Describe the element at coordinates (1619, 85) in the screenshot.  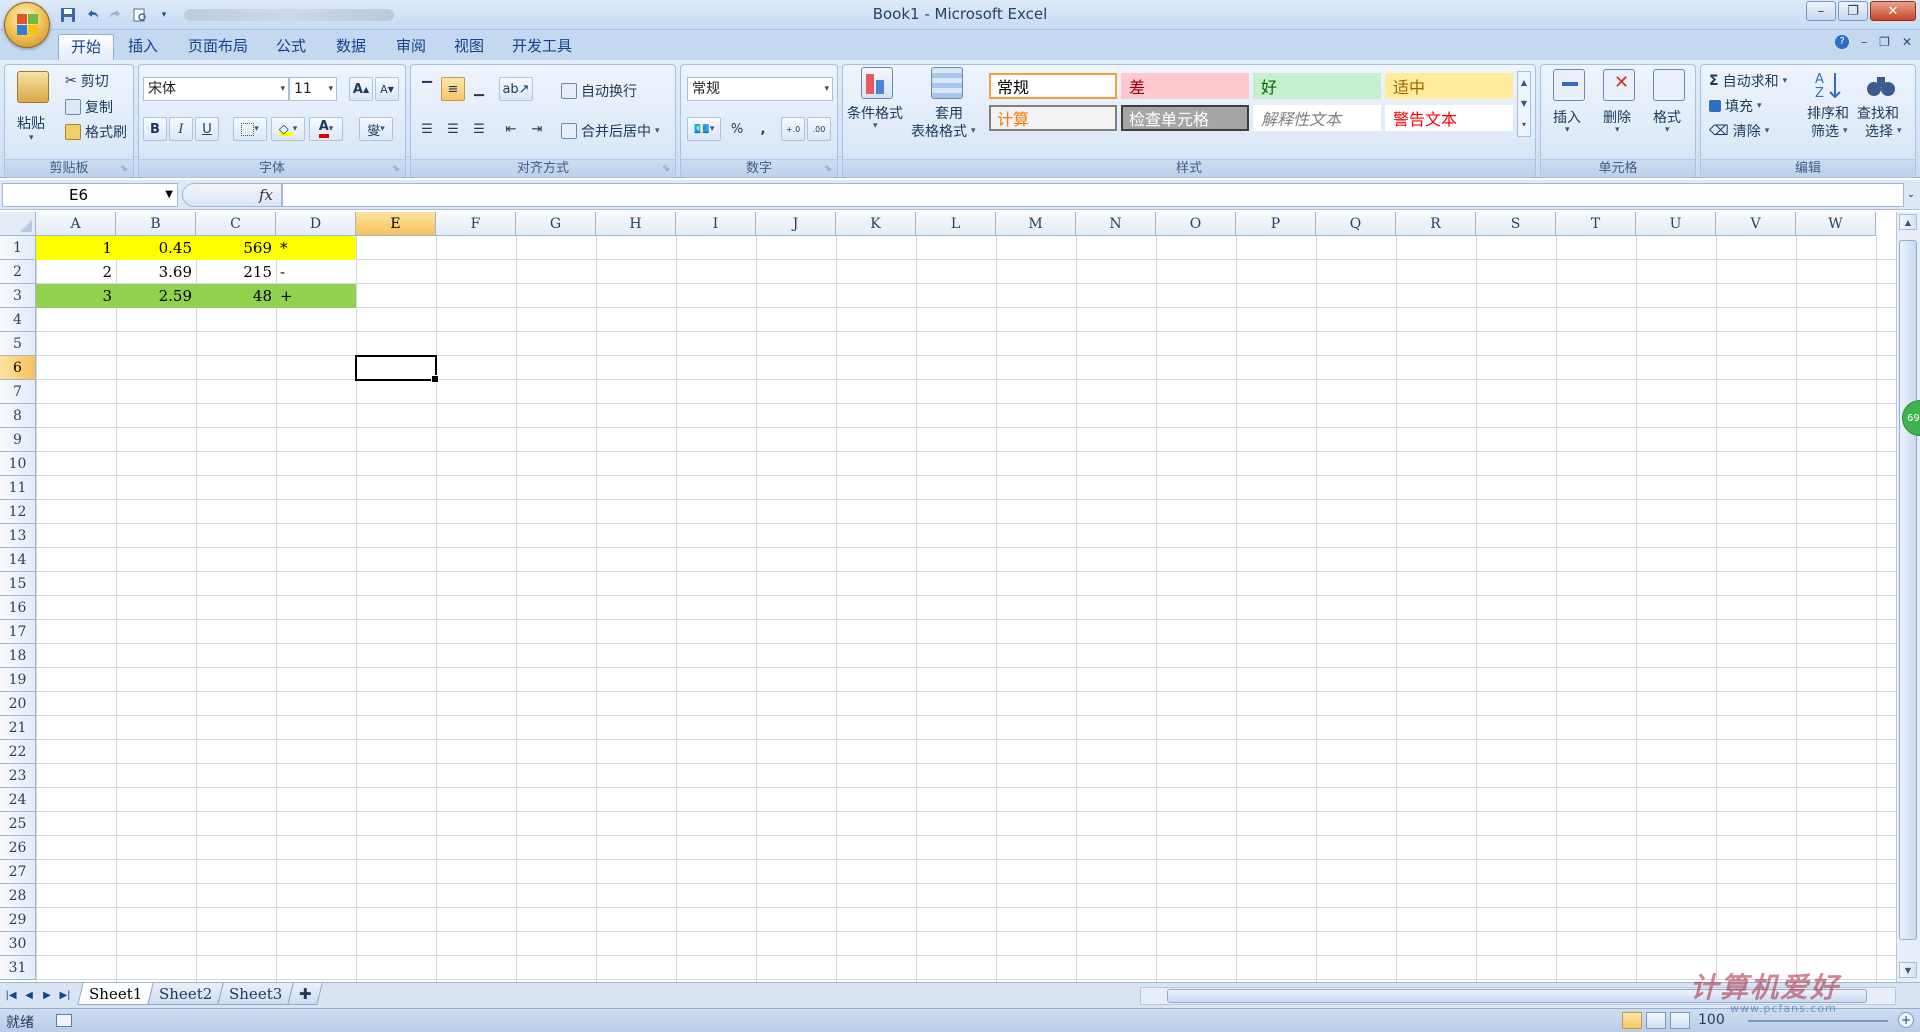
I see `delete-cells-icon: ✕` at that location.